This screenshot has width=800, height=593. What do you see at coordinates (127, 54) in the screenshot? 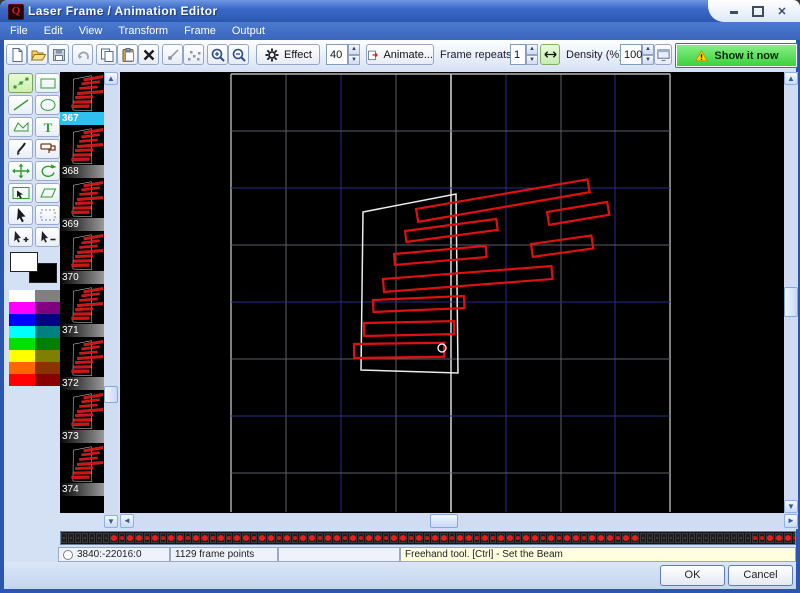
I see `paste-button` at bounding box center [127, 54].